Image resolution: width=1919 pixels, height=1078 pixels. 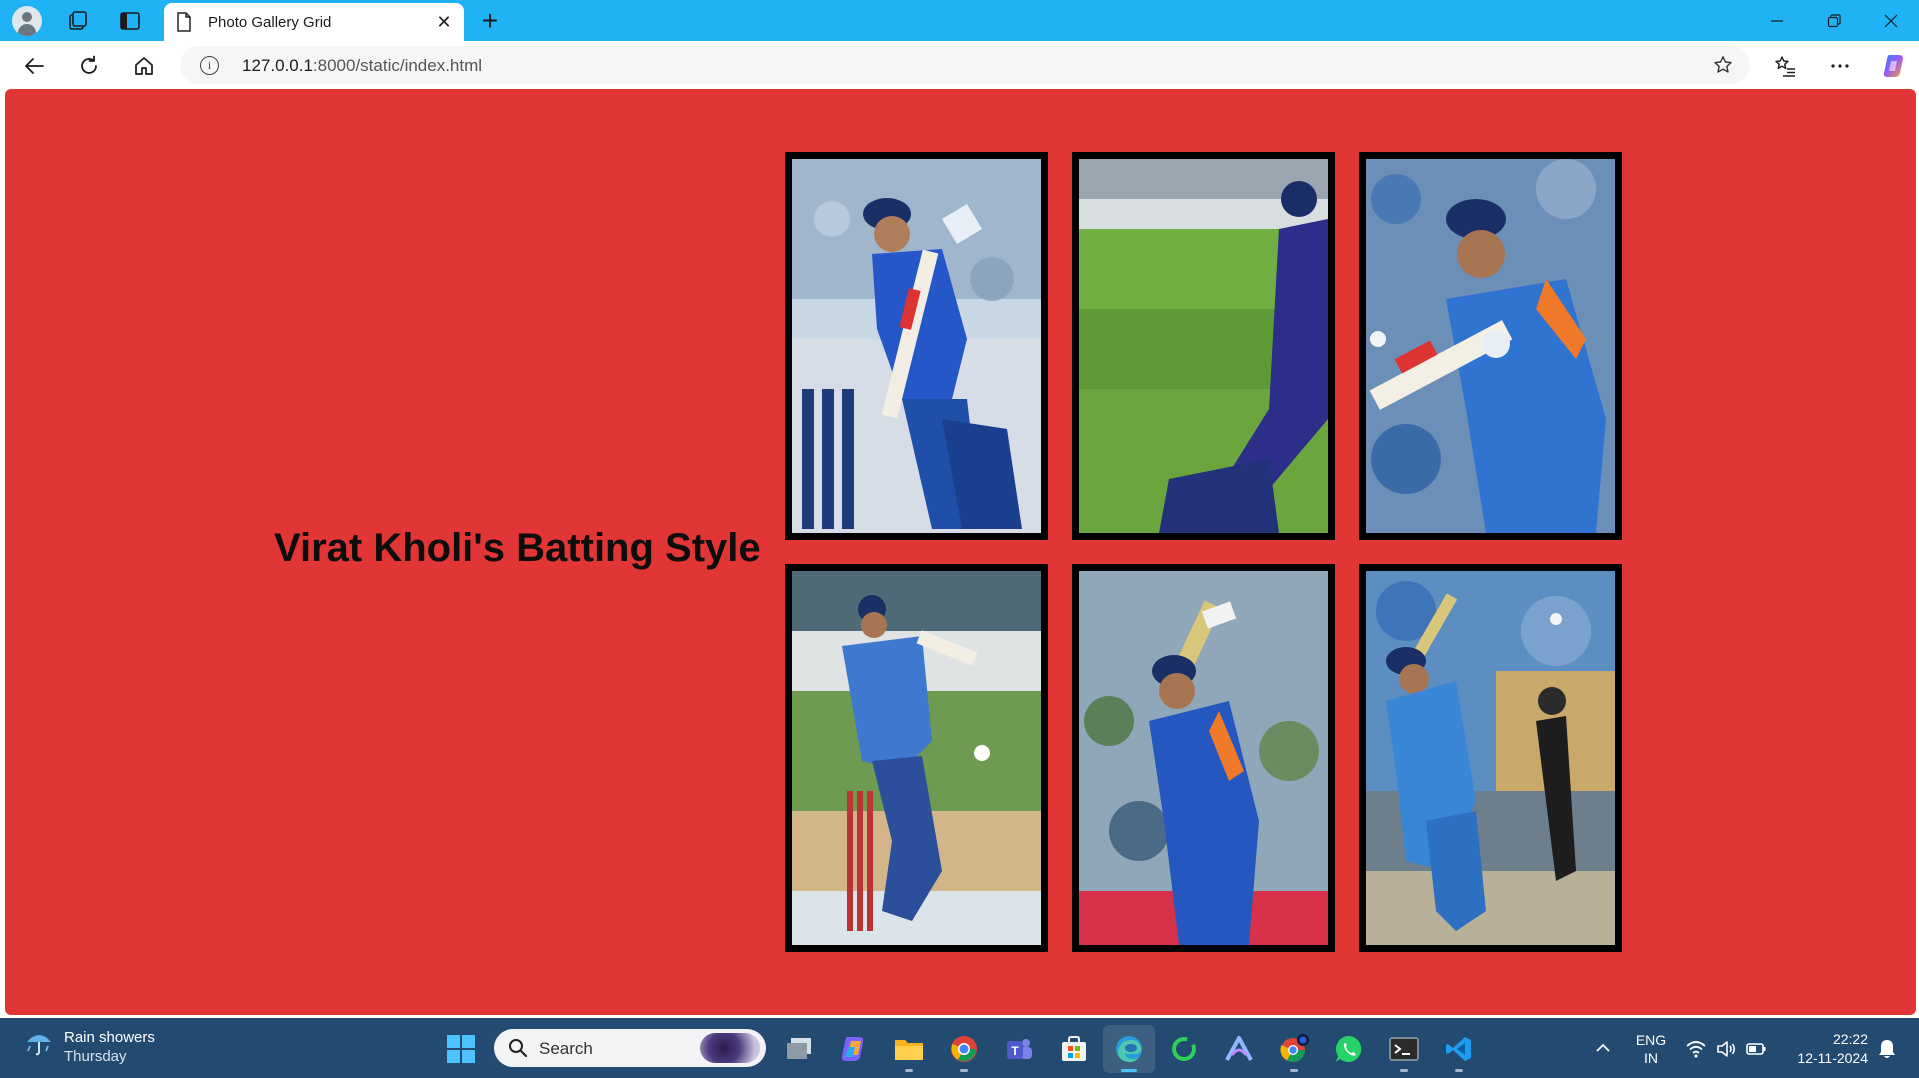 What do you see at coordinates (1891, 20) in the screenshot?
I see `close-window-button` at bounding box center [1891, 20].